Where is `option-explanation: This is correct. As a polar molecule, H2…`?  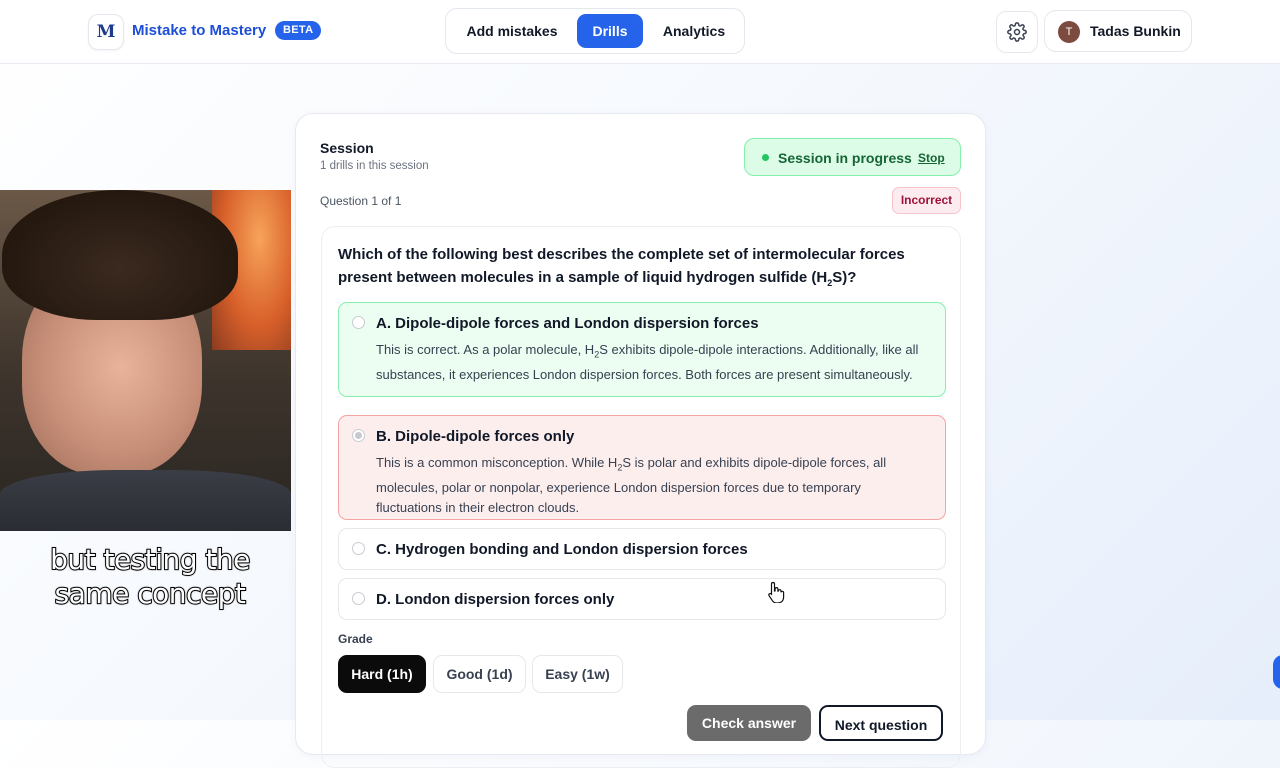
option-explanation: This is correct. As a polar molecule, H2… is located at coordinates (647, 362).